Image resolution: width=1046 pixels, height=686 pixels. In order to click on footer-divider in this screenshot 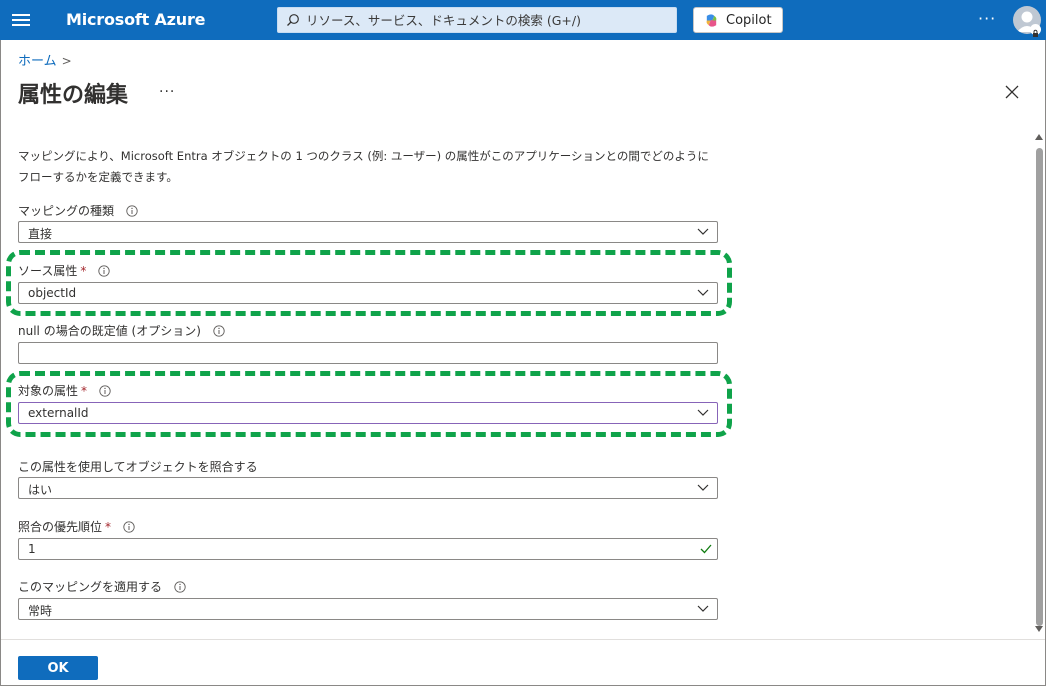, I will do `click(523, 639)`.